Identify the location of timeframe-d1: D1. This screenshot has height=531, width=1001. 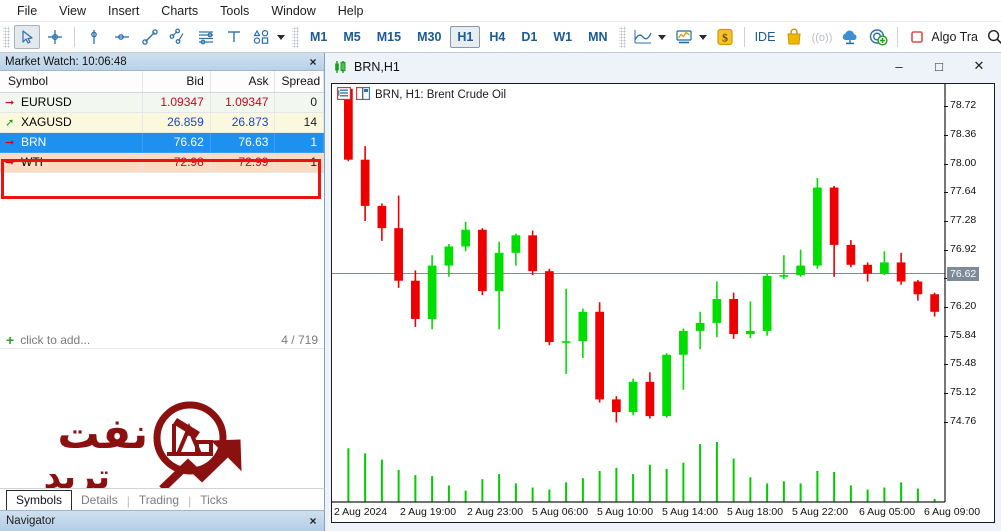
(529, 37).